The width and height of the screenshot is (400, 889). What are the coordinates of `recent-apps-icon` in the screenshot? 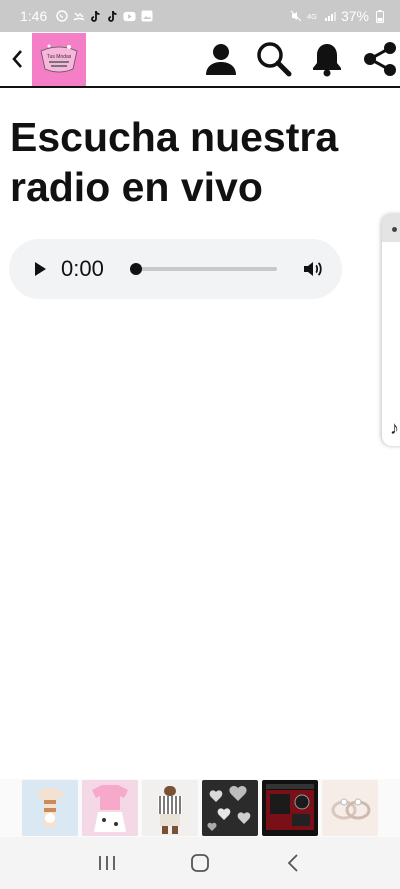 It's located at (106, 863).